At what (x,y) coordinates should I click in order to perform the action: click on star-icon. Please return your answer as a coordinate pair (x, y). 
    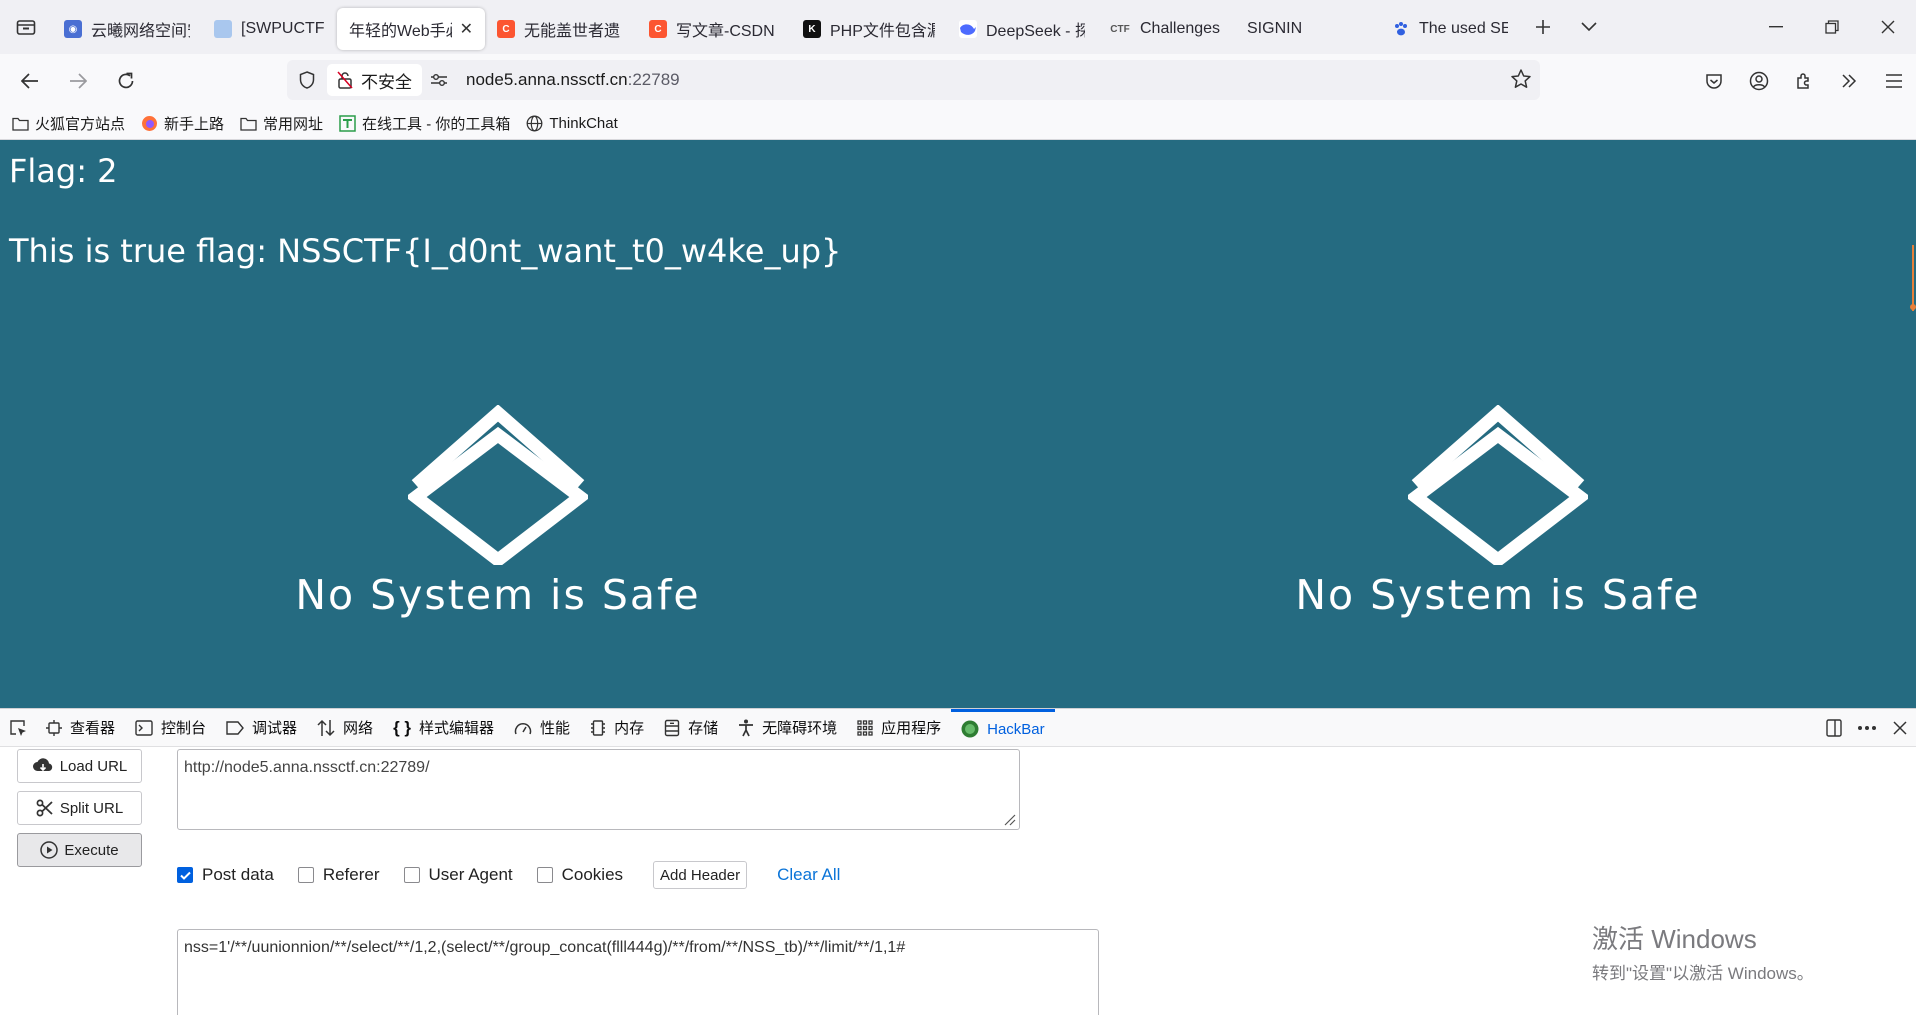
    Looking at the image, I should click on (1521, 78).